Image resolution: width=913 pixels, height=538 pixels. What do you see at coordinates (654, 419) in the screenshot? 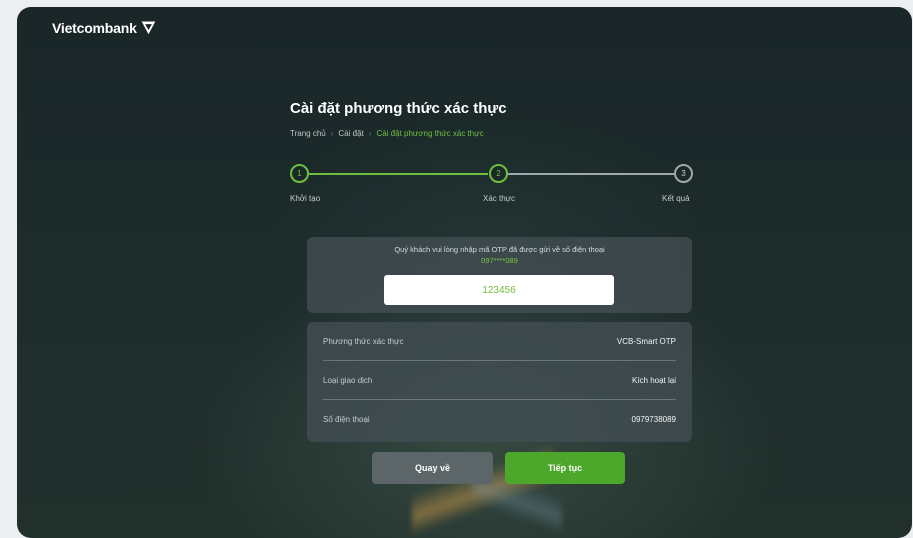
I see `info-value: 0979738089` at bounding box center [654, 419].